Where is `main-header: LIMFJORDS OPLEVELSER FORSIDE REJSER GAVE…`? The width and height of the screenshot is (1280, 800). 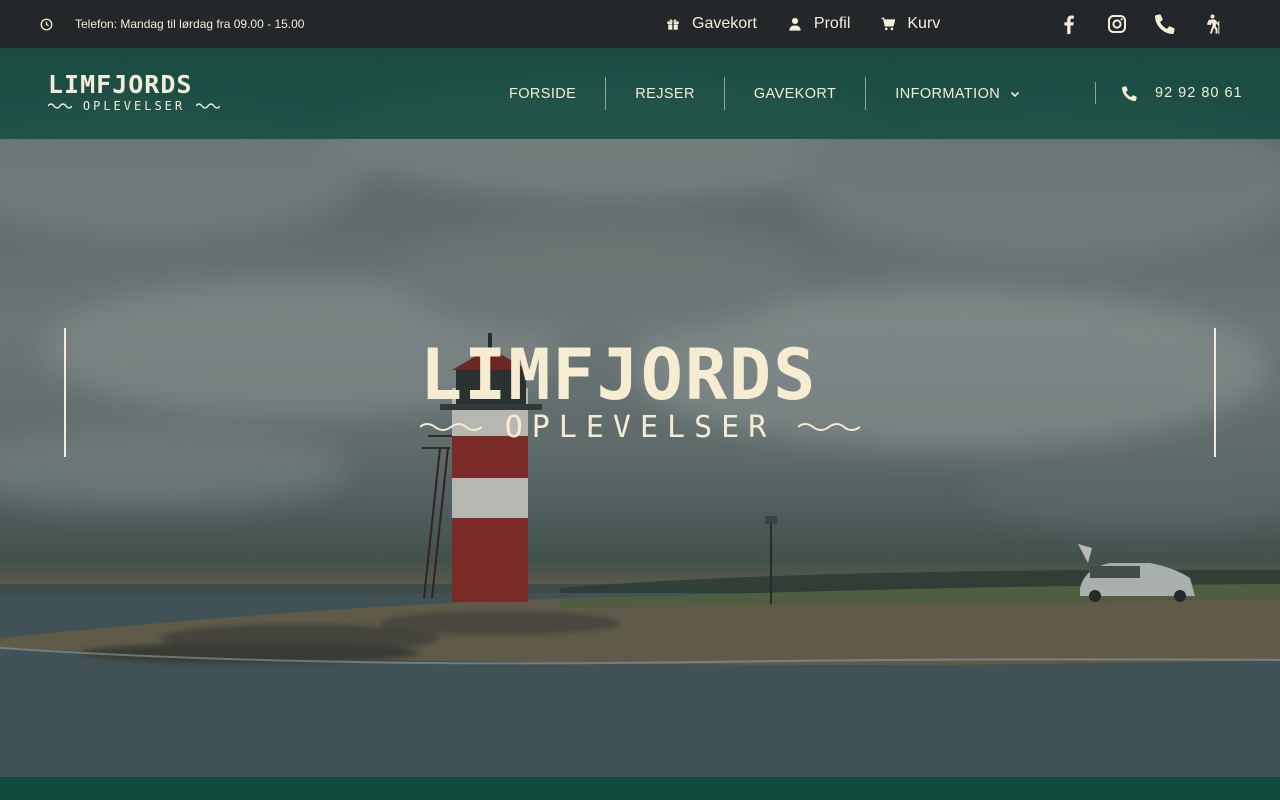
main-header: LIMFJORDS OPLEVELSER FORSIDE REJSER GAVE… is located at coordinates (640, 93).